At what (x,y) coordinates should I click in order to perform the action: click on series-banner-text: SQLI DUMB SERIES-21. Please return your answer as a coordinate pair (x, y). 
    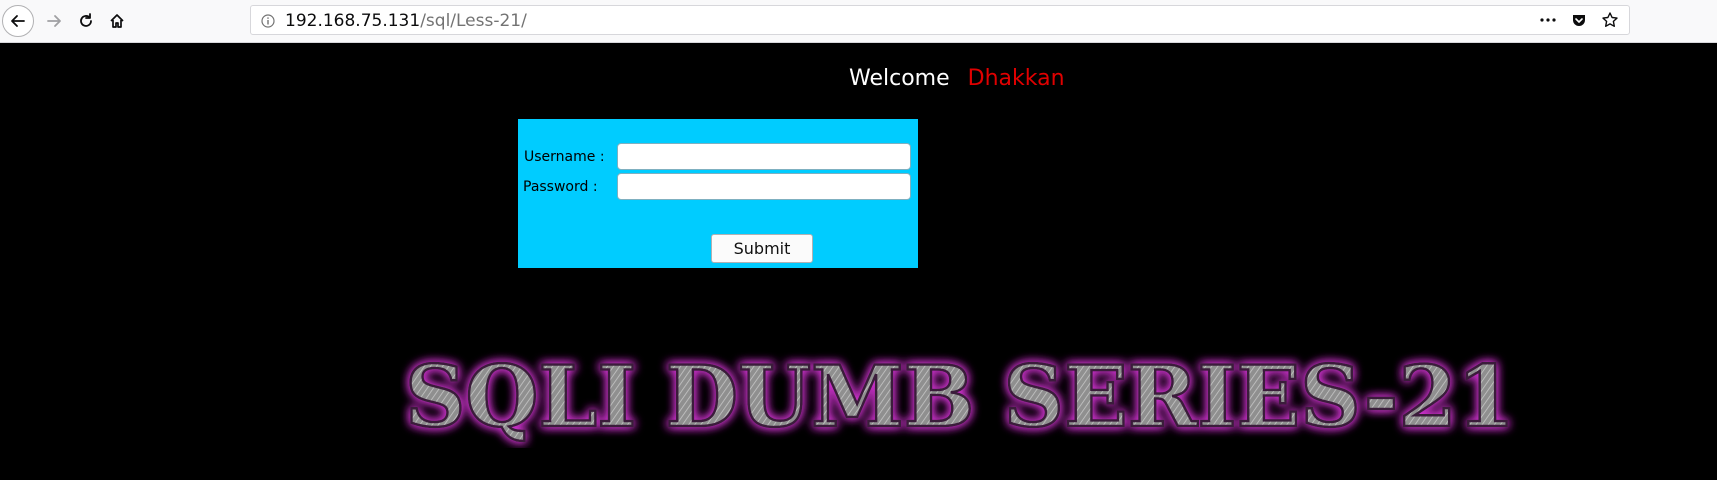
    Looking at the image, I should click on (960, 397).